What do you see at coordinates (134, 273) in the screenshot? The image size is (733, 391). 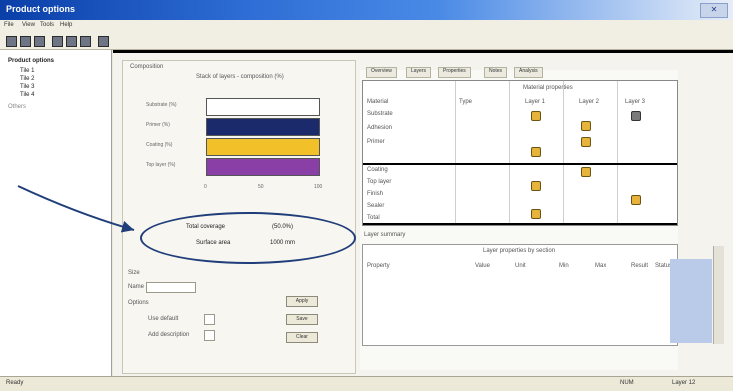 I see `size-section: Size` at bounding box center [134, 273].